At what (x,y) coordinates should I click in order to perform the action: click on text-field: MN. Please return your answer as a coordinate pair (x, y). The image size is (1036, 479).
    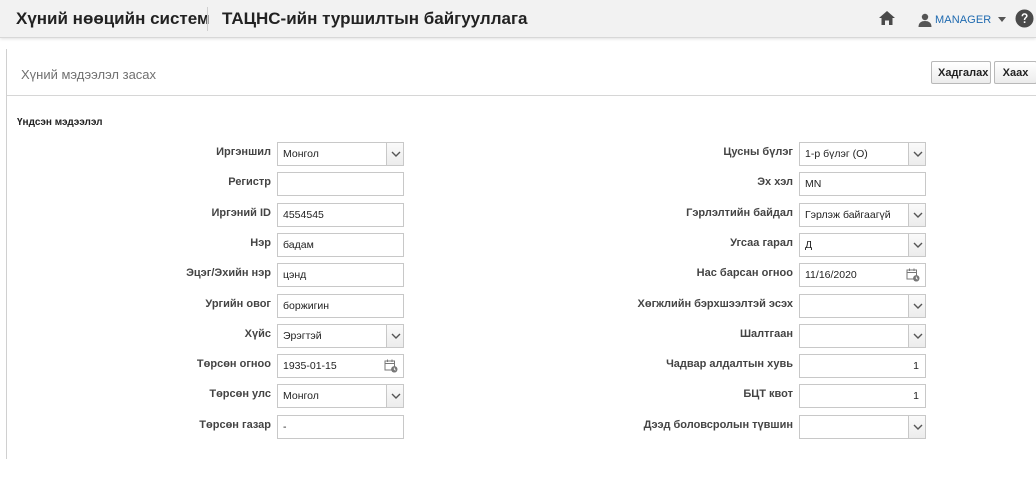
    Looking at the image, I should click on (862, 184).